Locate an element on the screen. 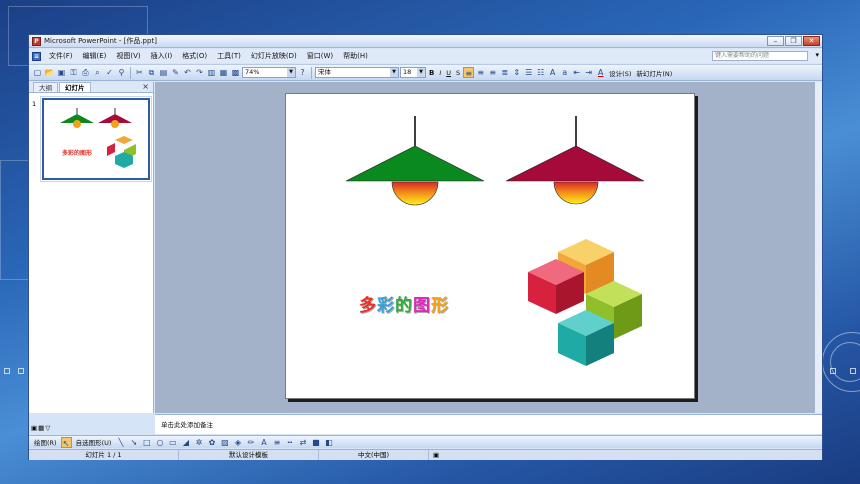 The height and width of the screenshot is (484, 860). restore-button: ❐ is located at coordinates (793, 41).